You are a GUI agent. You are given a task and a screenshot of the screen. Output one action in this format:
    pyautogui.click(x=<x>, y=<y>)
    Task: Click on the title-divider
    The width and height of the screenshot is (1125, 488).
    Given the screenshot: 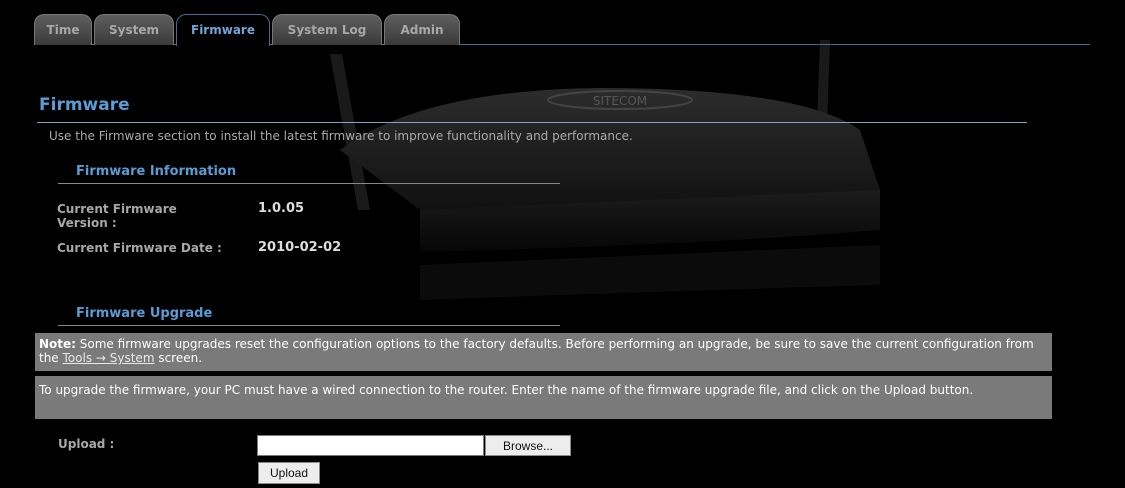 What is the action you would take?
    pyautogui.click(x=532, y=122)
    